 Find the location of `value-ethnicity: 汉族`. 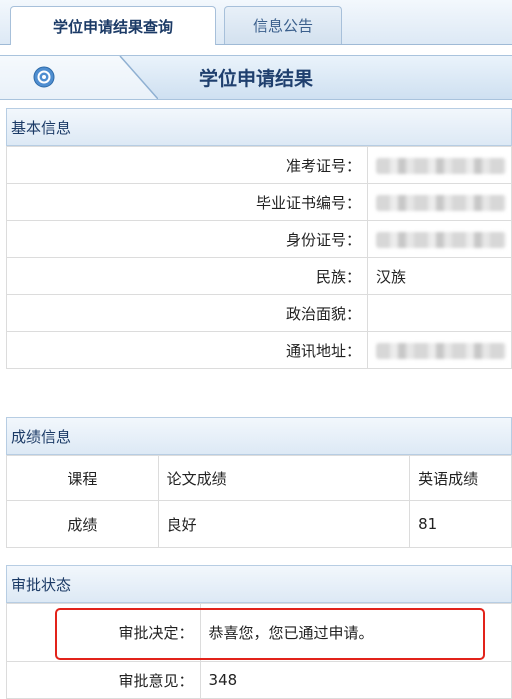

value-ethnicity: 汉族 is located at coordinates (439, 276).